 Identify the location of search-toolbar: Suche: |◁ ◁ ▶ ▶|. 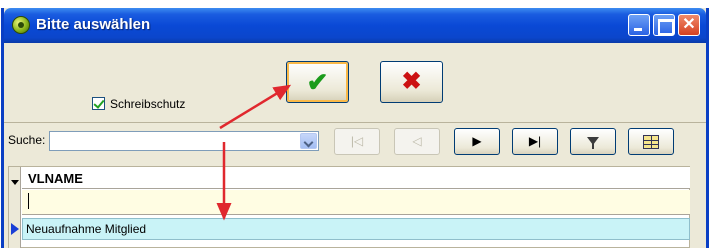
(355, 141).